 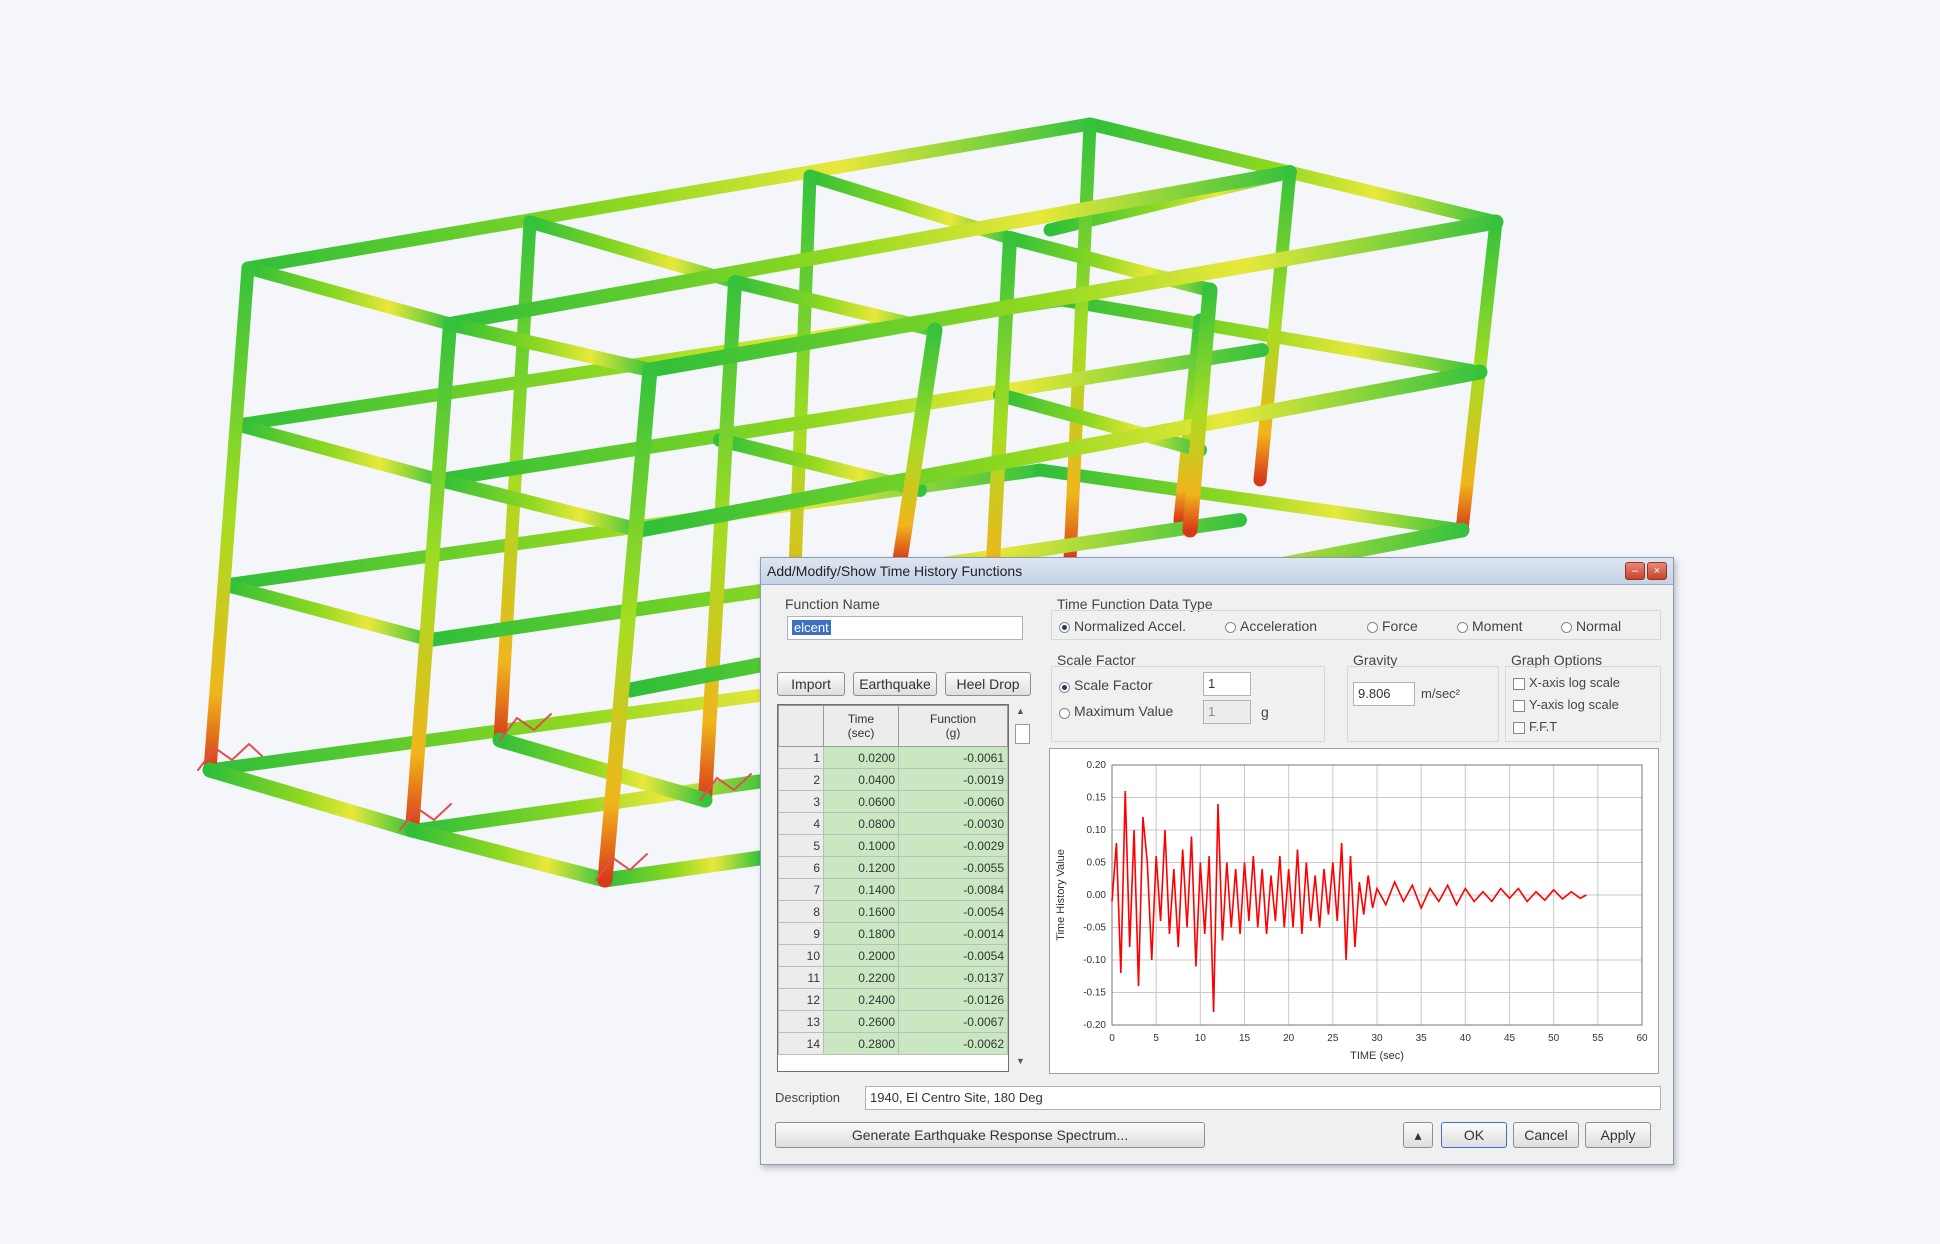 I want to click on table-row: 11 0.2200 -0.0137, so click(x=893, y=977).